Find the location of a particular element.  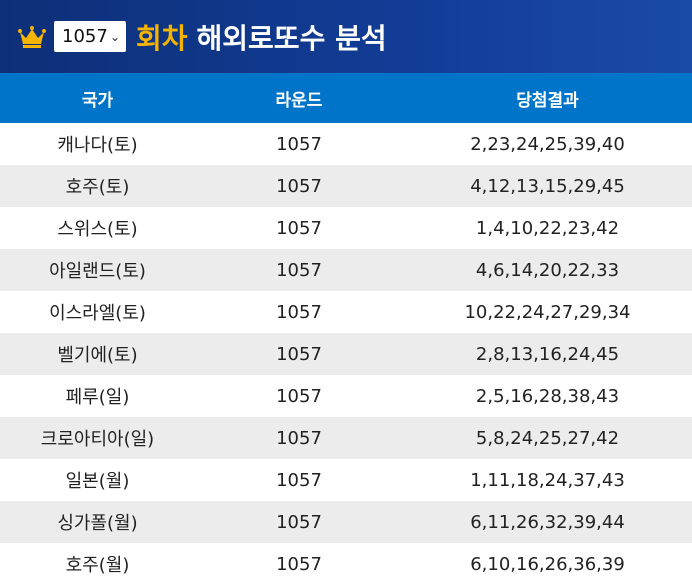

round-select: 1057 ⌄ is located at coordinates (90, 36).